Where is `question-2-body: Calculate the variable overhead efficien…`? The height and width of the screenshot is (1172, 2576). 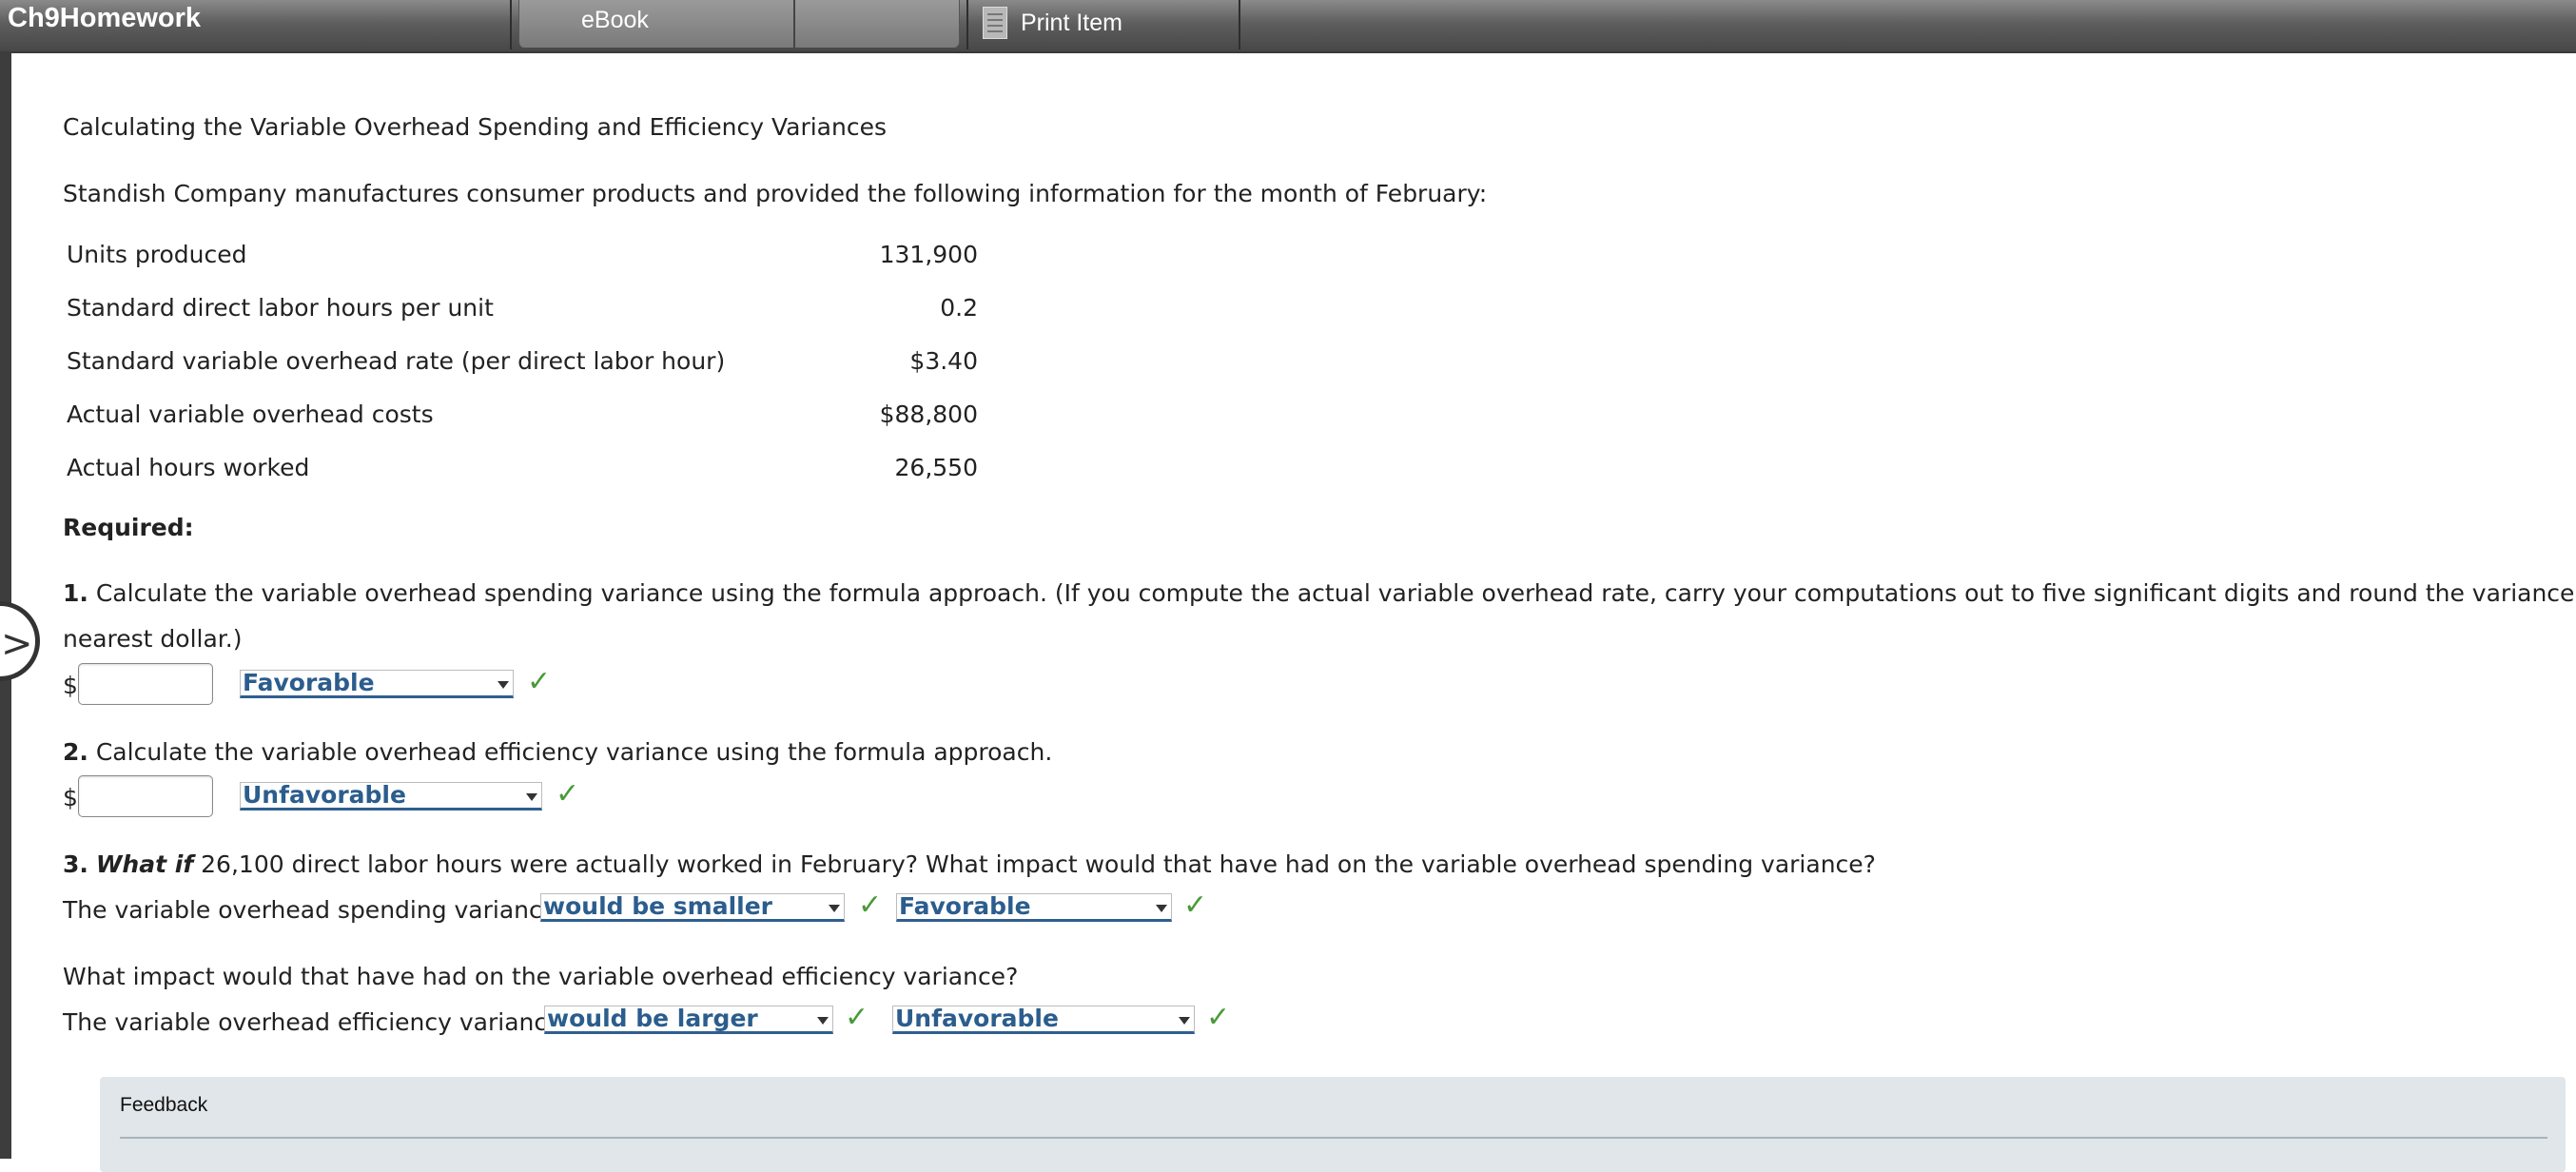 question-2-body: Calculate the variable overhead efficien… is located at coordinates (571, 752).